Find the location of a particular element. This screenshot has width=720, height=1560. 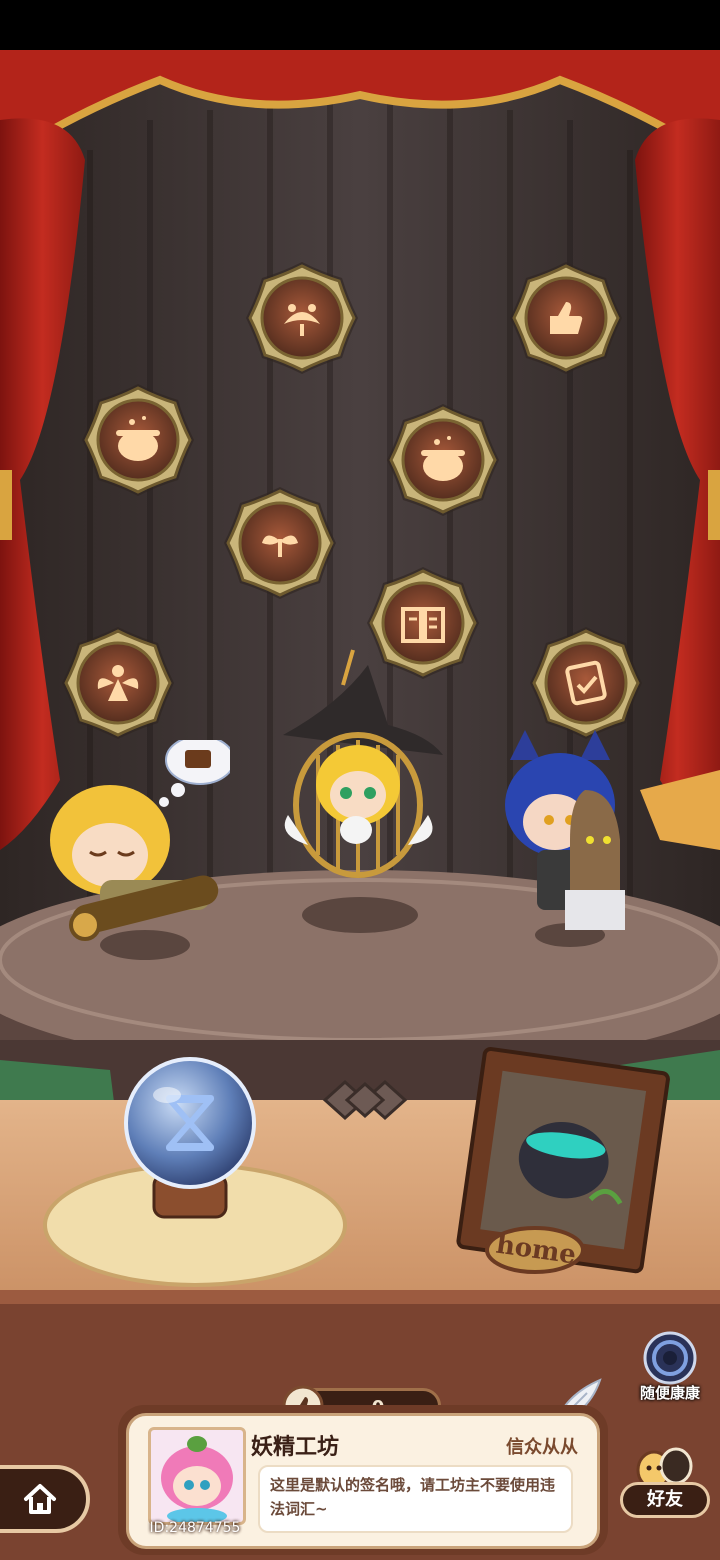

home-photo-frame: home is located at coordinates (562, 1165).